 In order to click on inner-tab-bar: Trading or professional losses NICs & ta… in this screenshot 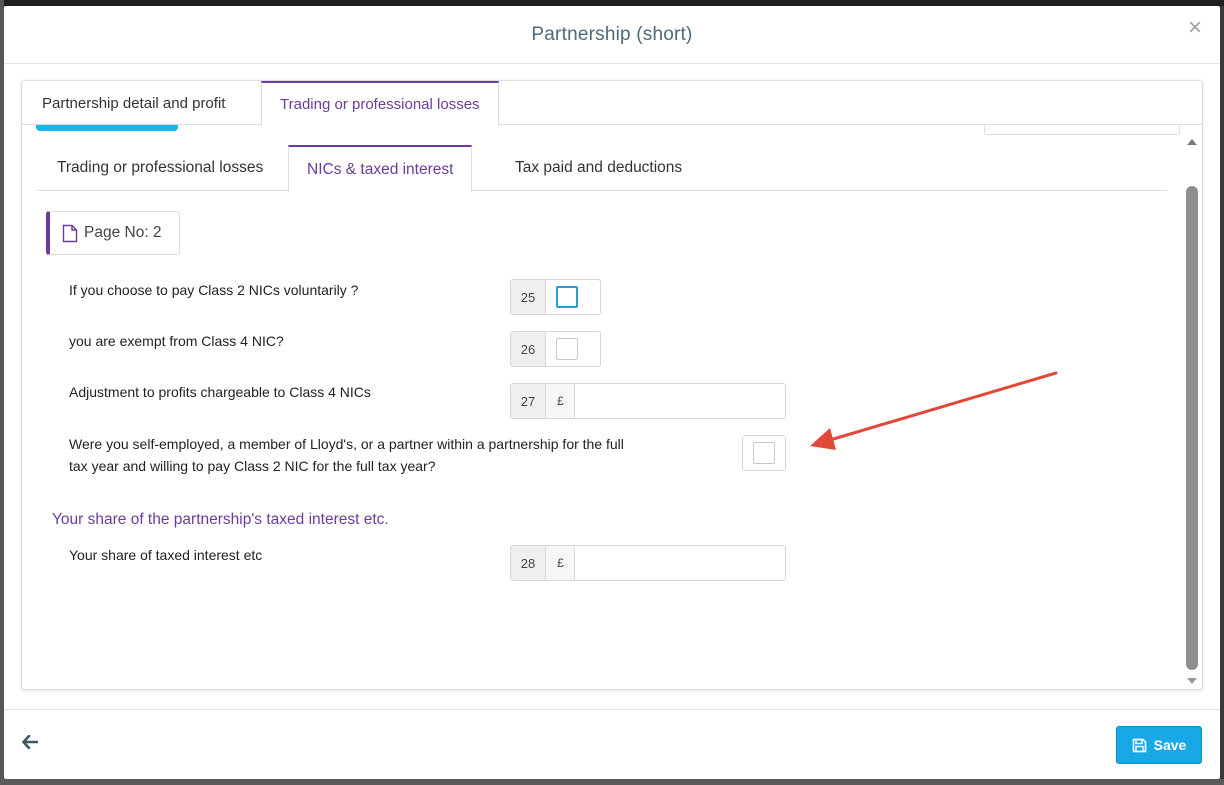, I will do `click(602, 168)`.